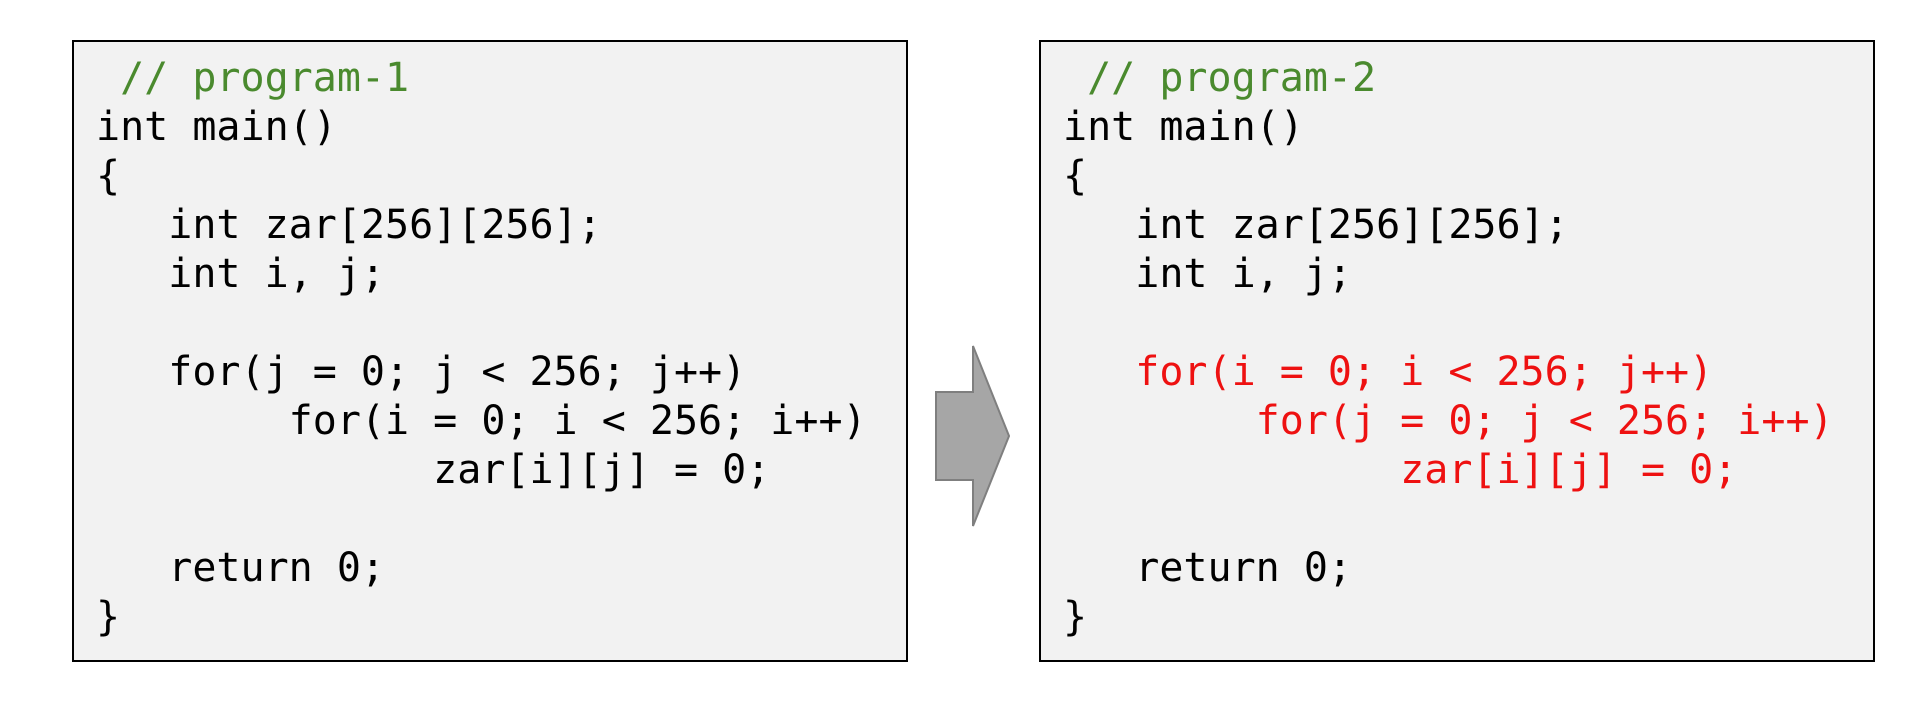  What do you see at coordinates (253, 78) in the screenshot?
I see `code-line: // program-1` at bounding box center [253, 78].